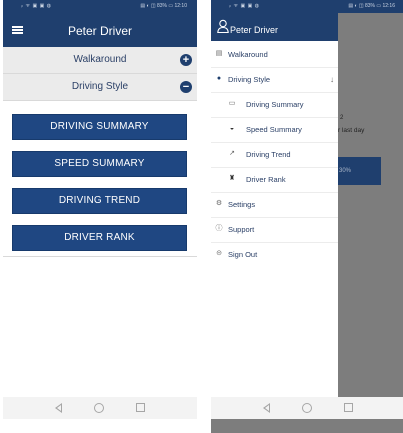  Describe the element at coordinates (358, 171) in the screenshot. I see `background-button: 30%` at that location.